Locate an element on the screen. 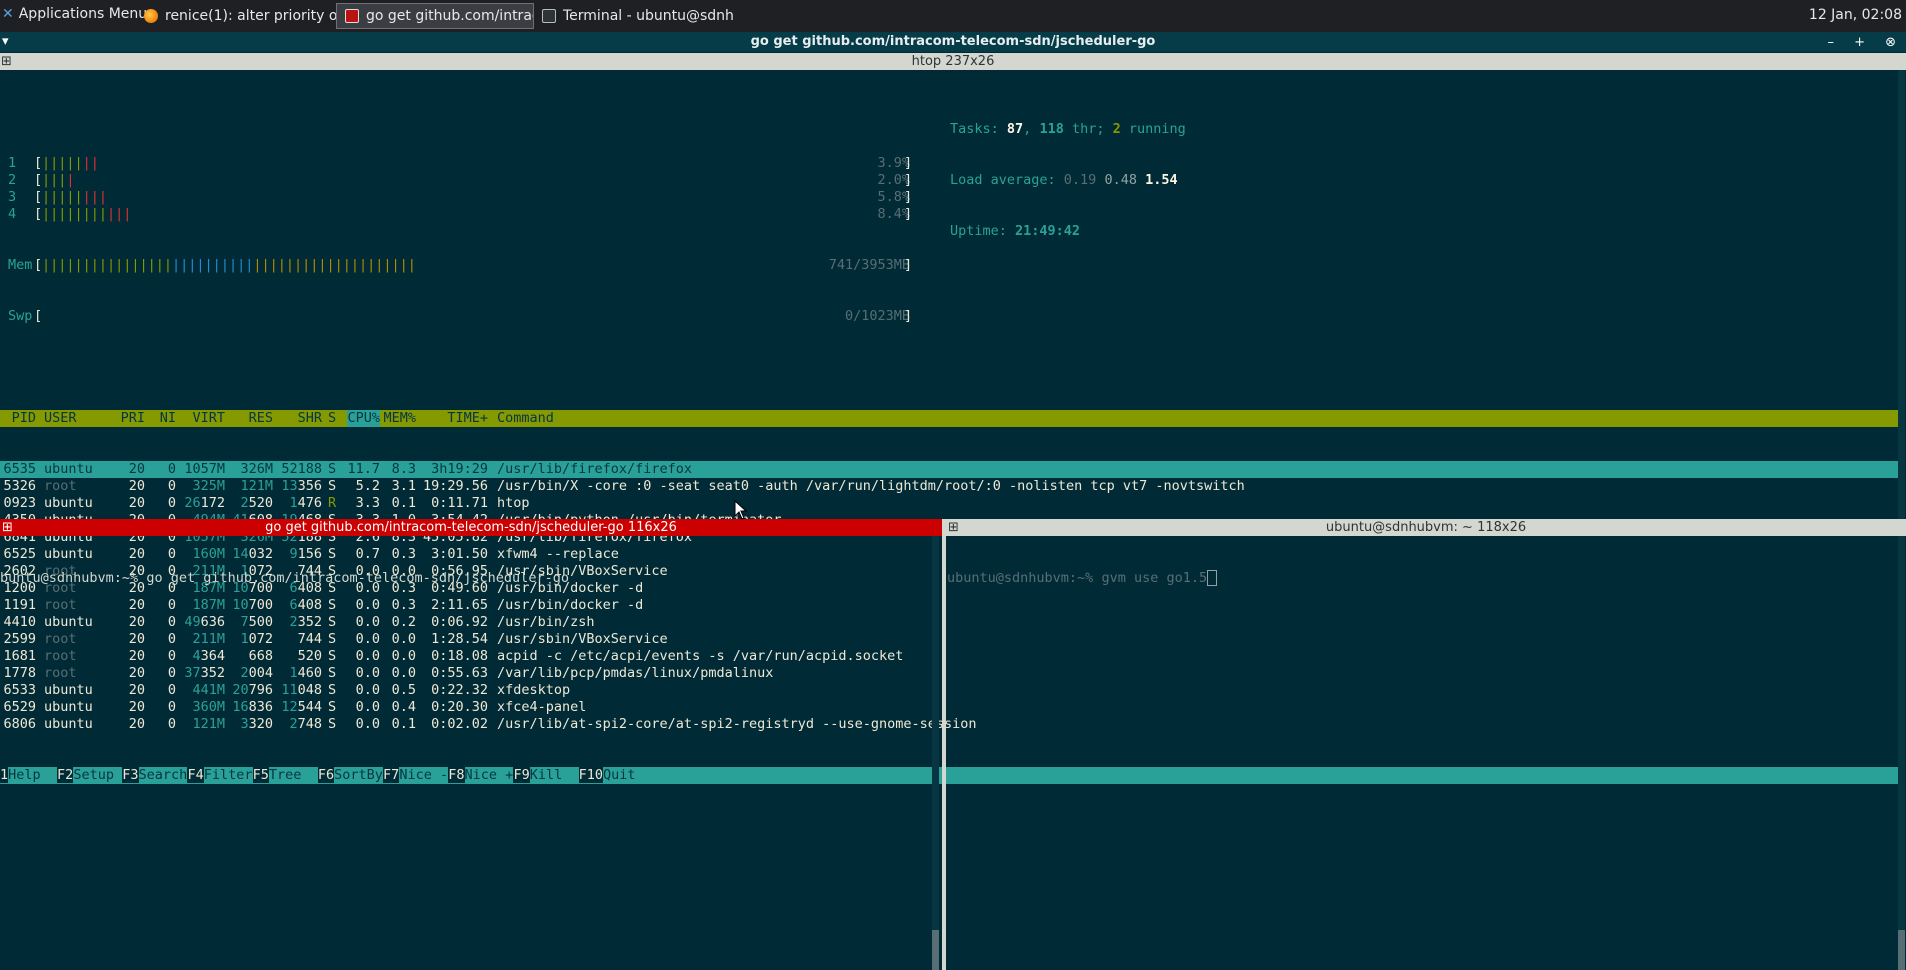  column-header-pid: PID is located at coordinates (24, 418).